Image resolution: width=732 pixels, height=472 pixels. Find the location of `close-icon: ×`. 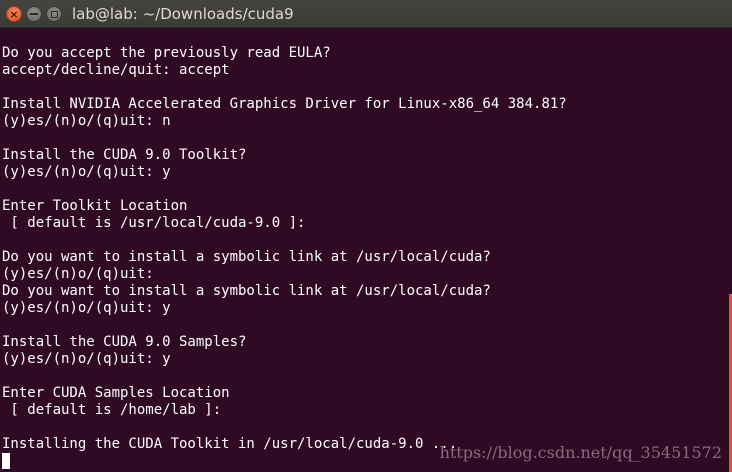

close-icon: × is located at coordinates (14, 14).